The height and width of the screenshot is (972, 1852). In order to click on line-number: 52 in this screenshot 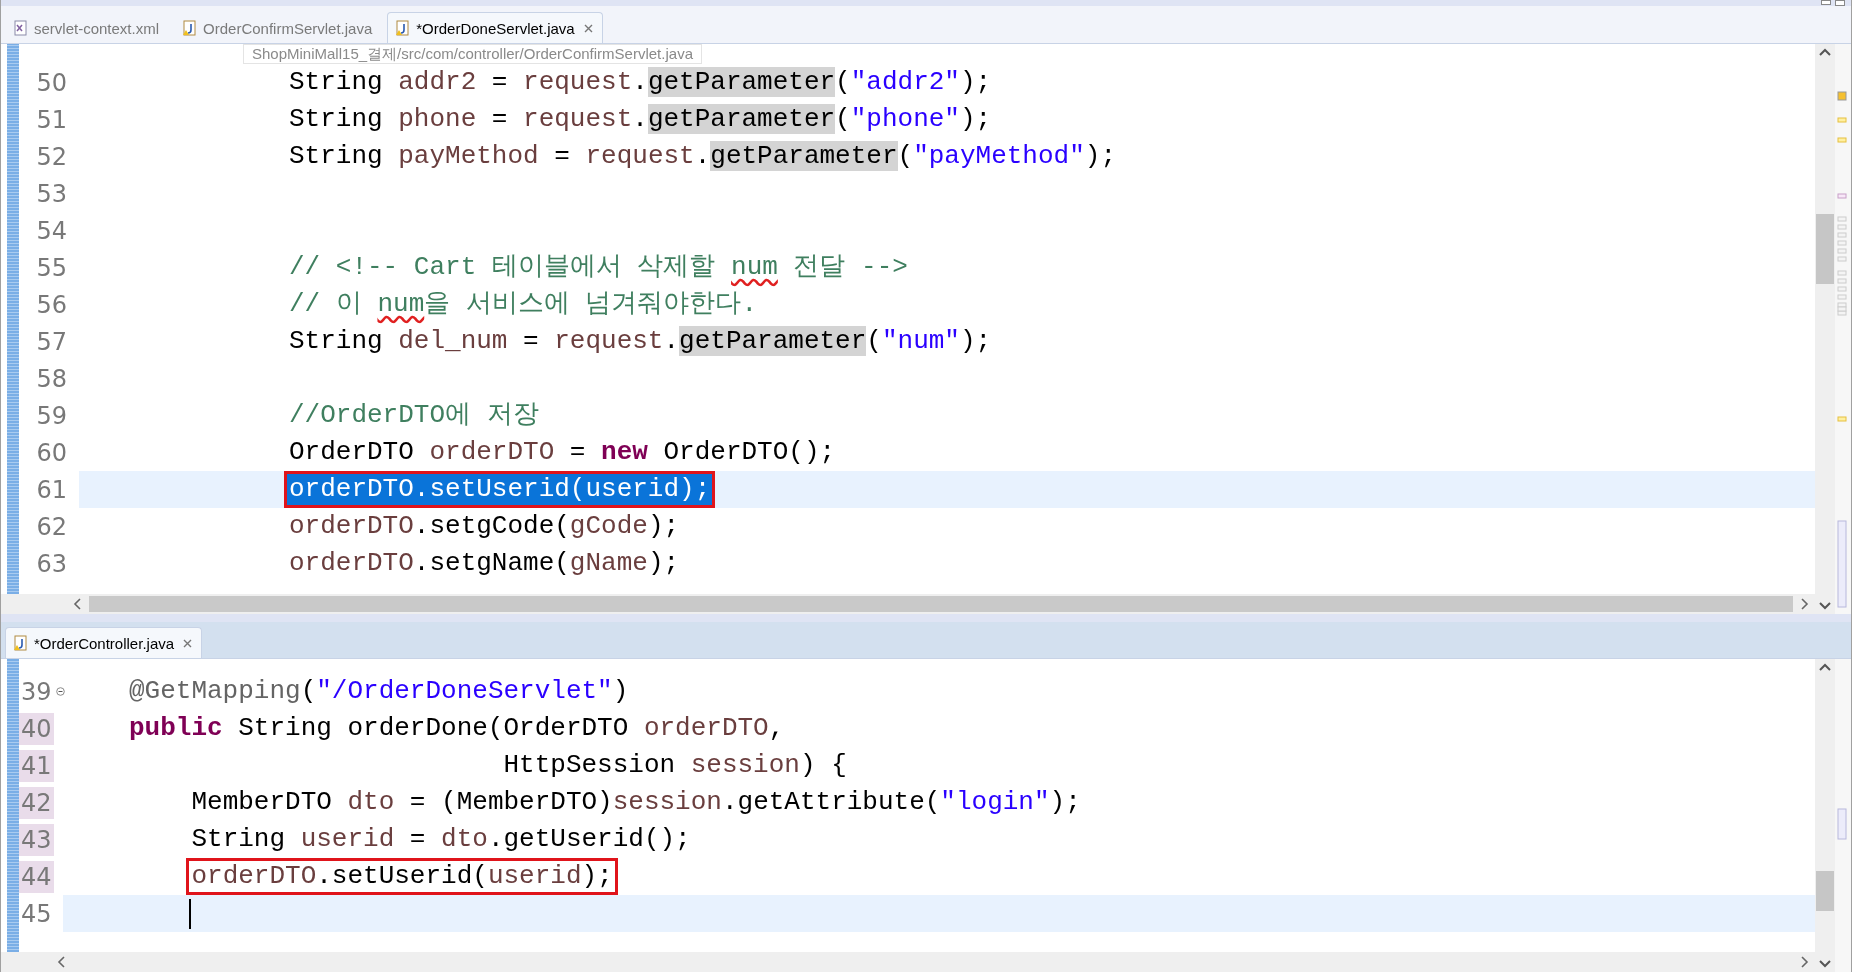, I will do `click(51, 157)`.